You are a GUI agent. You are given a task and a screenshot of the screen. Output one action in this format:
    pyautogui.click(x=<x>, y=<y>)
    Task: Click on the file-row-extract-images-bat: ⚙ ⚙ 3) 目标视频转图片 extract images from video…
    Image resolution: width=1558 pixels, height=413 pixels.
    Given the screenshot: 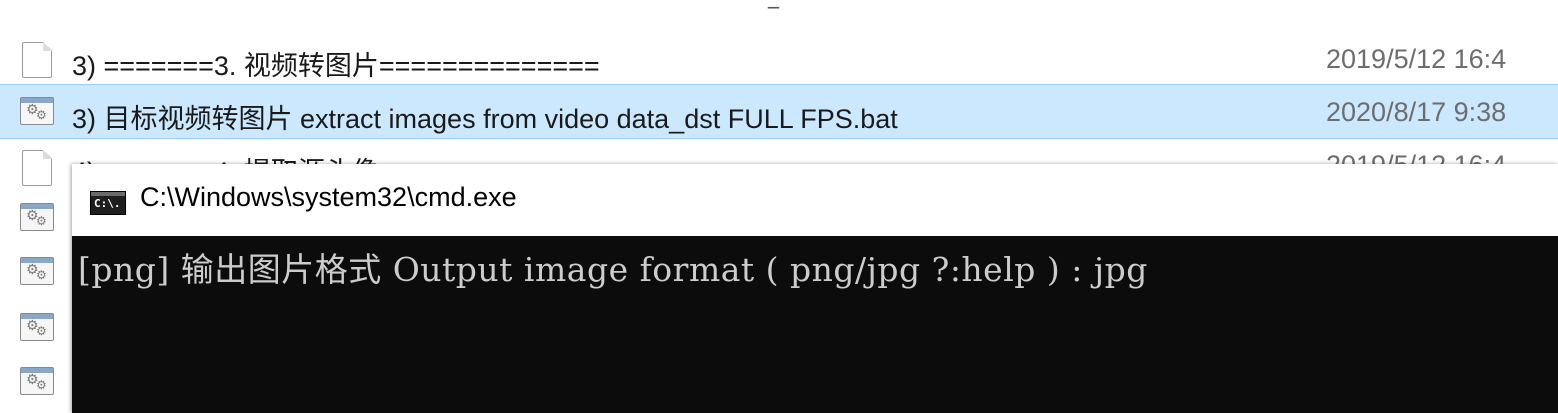 What is the action you would take?
    pyautogui.click(x=779, y=111)
    